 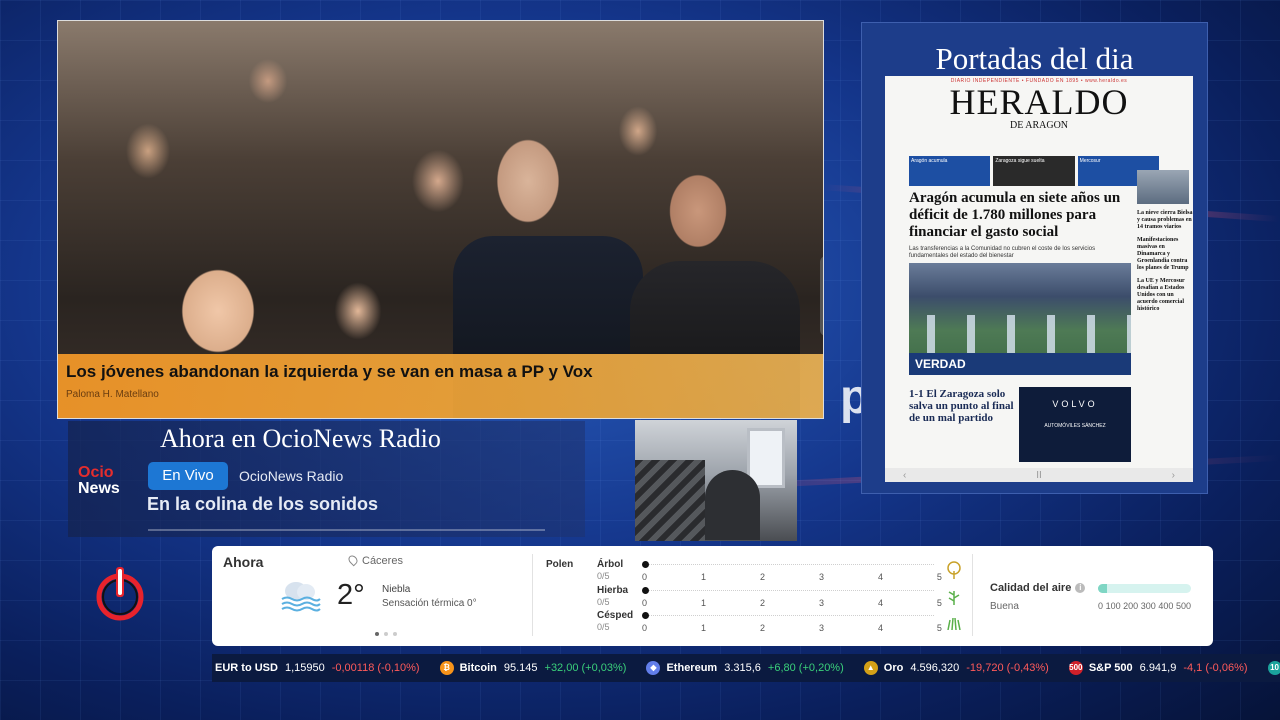 What do you see at coordinates (935, 668) in the screenshot?
I see `ticker-value: 4.596,320` at bounding box center [935, 668].